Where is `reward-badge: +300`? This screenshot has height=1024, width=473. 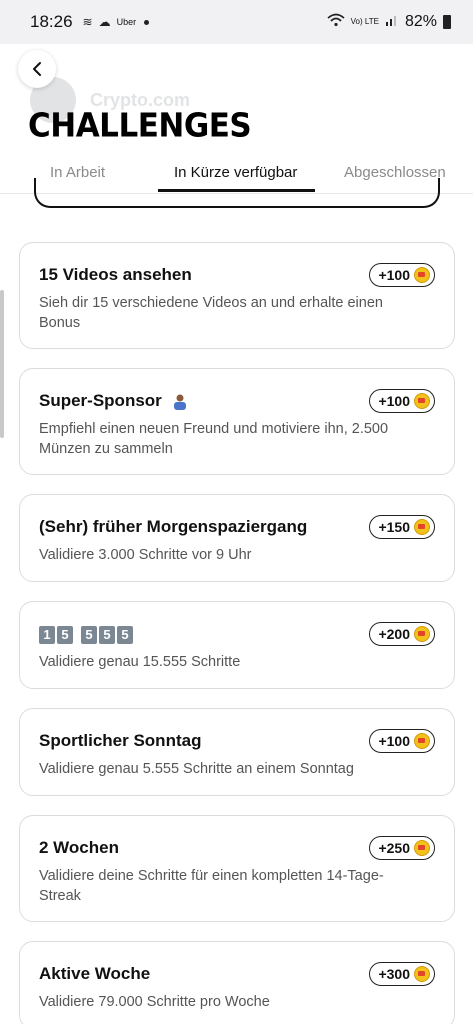
reward-badge: +300 is located at coordinates (402, 974).